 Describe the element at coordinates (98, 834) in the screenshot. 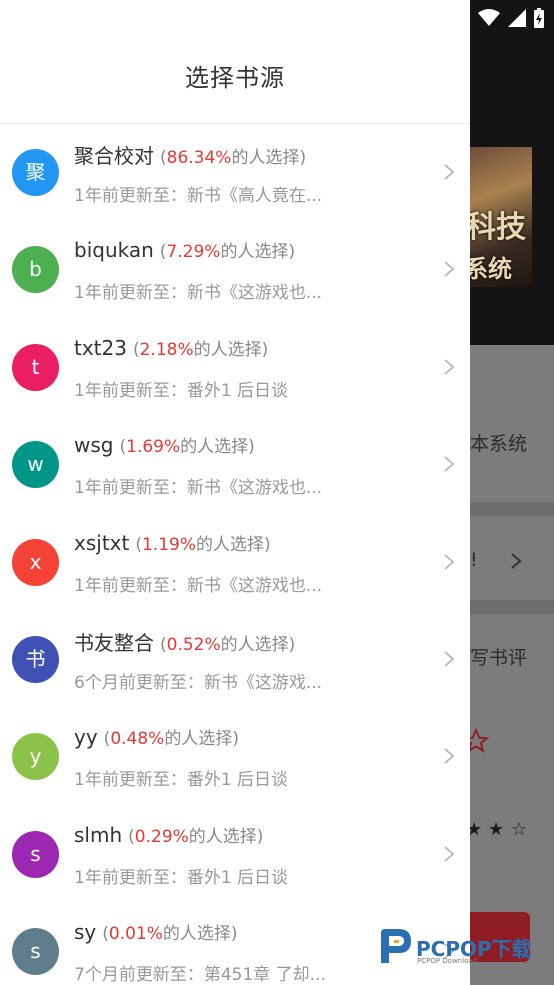

I see `source-name: slmh` at that location.